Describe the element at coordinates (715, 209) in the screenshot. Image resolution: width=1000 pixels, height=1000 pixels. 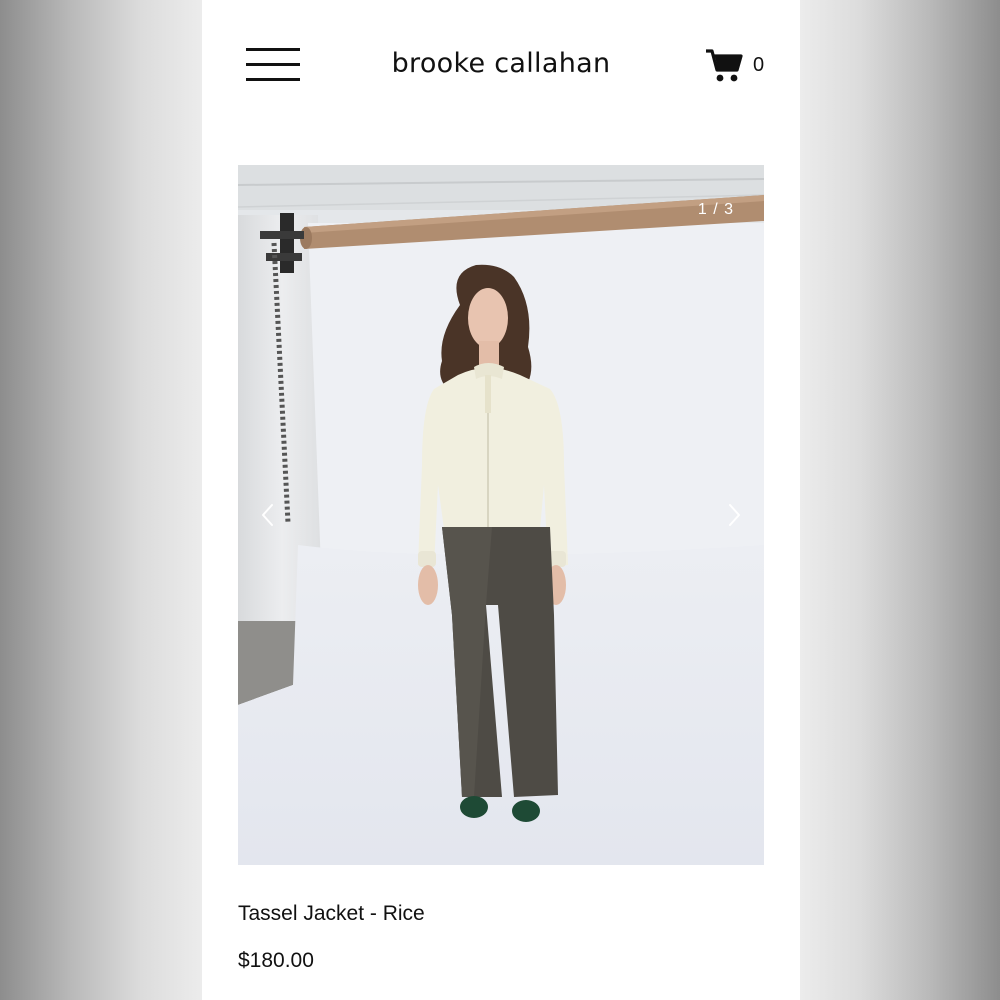
I see `image-counter: 1 / 3` at that location.